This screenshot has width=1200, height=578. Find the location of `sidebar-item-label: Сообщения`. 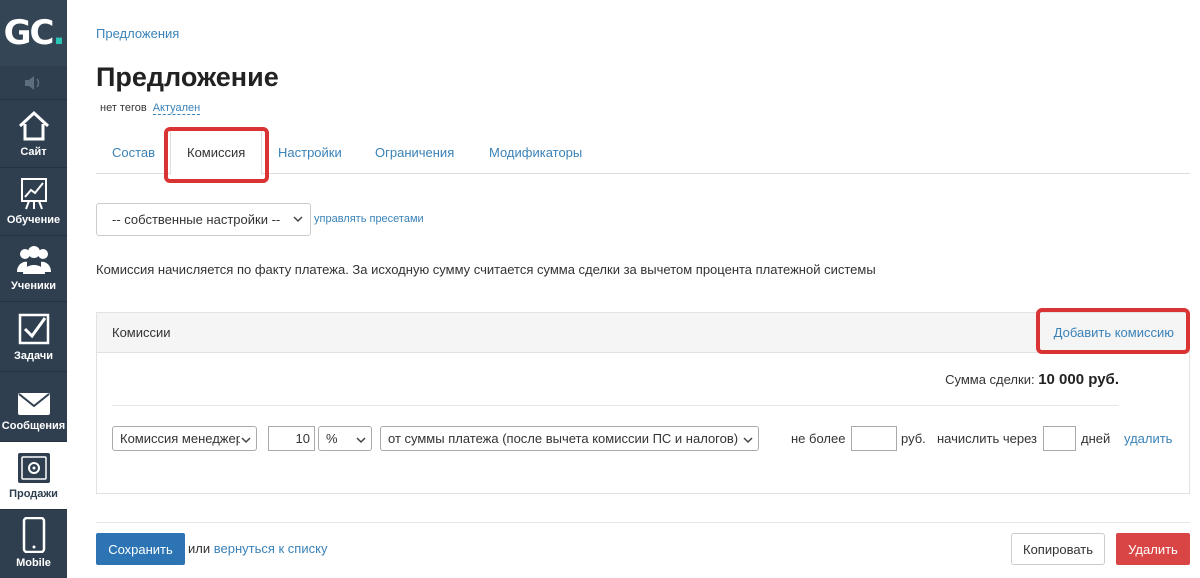

sidebar-item-label: Сообщения is located at coordinates (33, 426).